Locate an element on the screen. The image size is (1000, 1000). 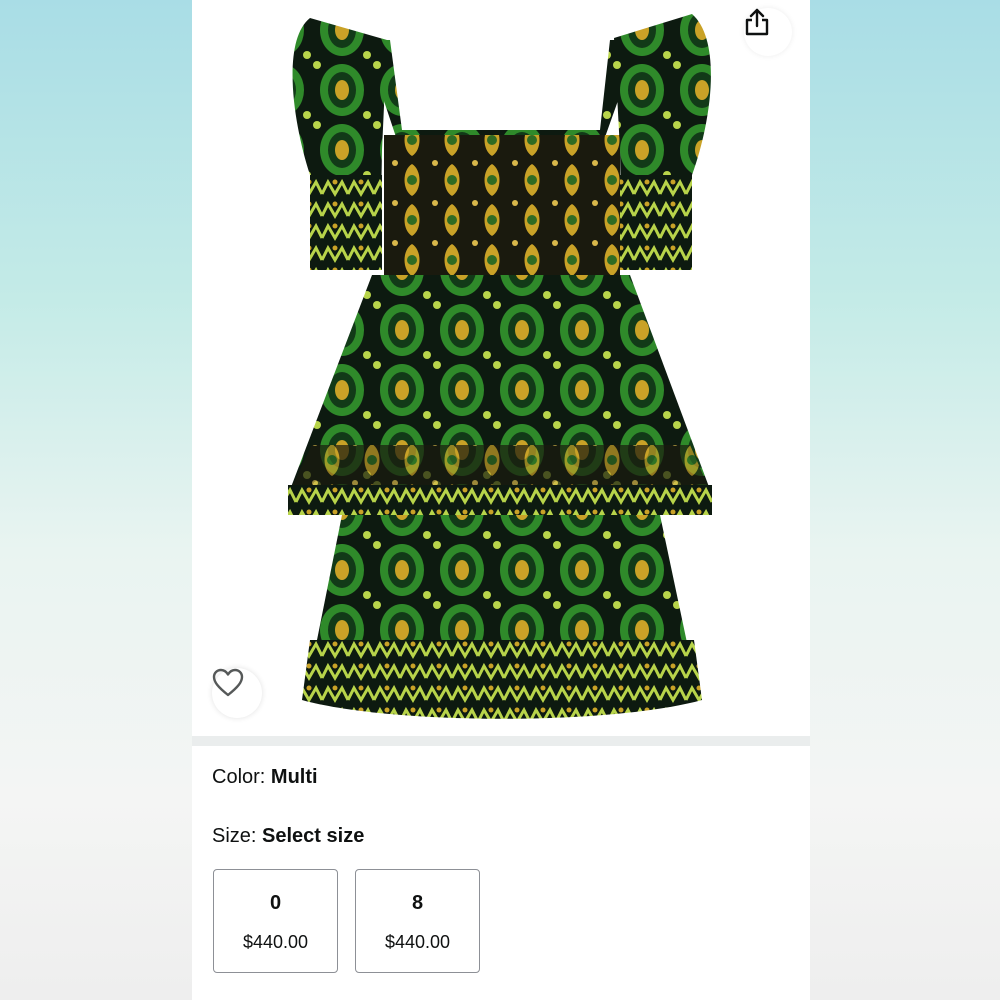
color-label: Color: is located at coordinates (241, 777).